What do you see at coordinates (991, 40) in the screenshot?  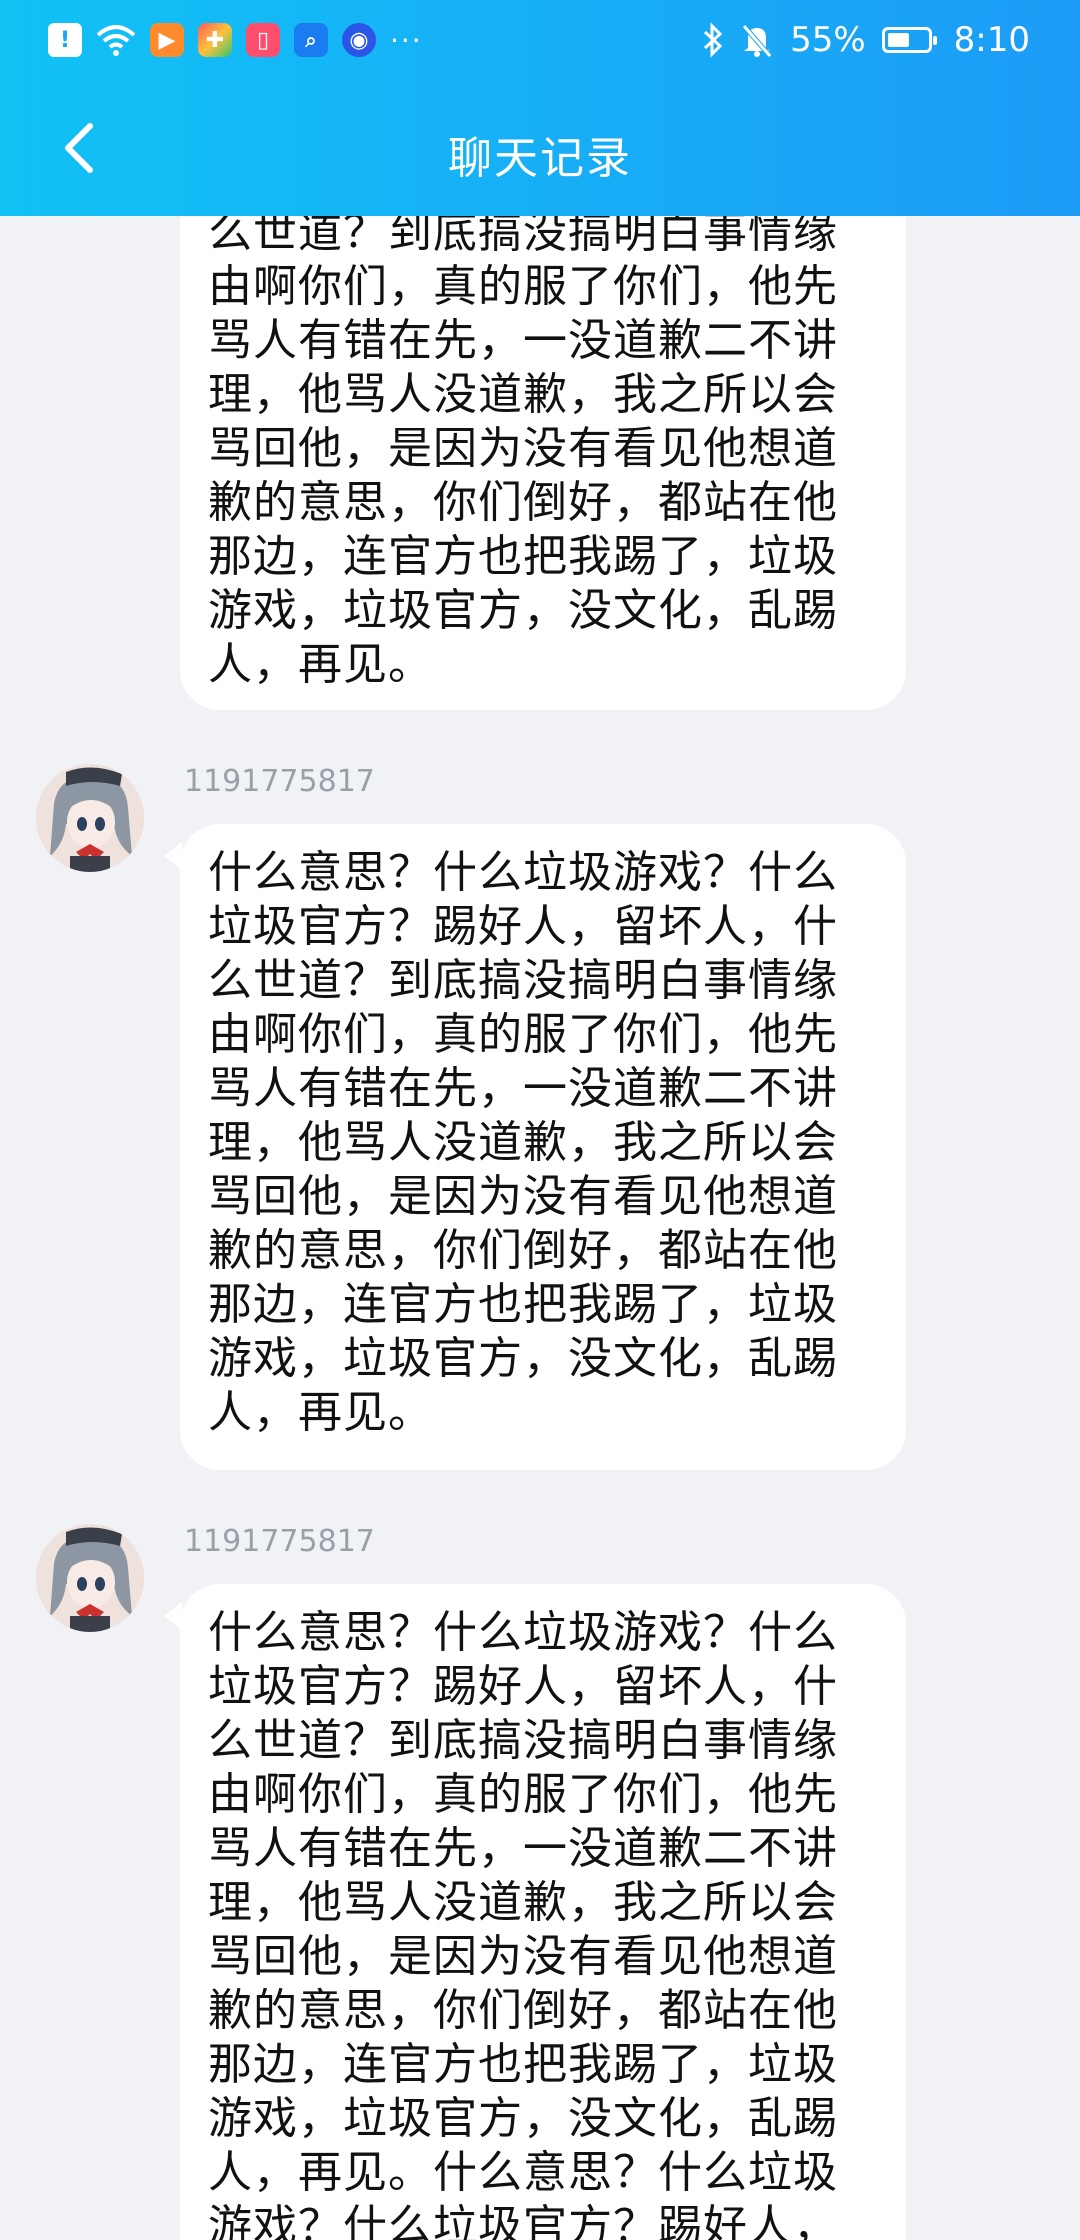 I see `clock-time: 8:10` at bounding box center [991, 40].